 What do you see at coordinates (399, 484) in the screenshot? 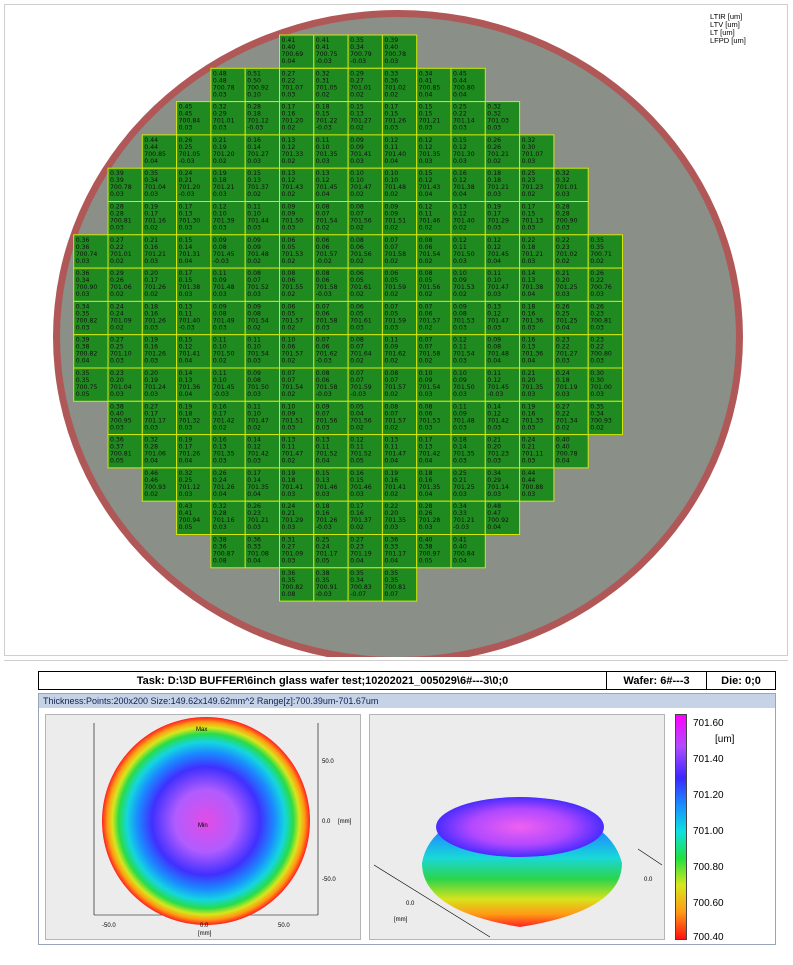
I see `die-cell: 0.190.16701.410.02` at bounding box center [399, 484].